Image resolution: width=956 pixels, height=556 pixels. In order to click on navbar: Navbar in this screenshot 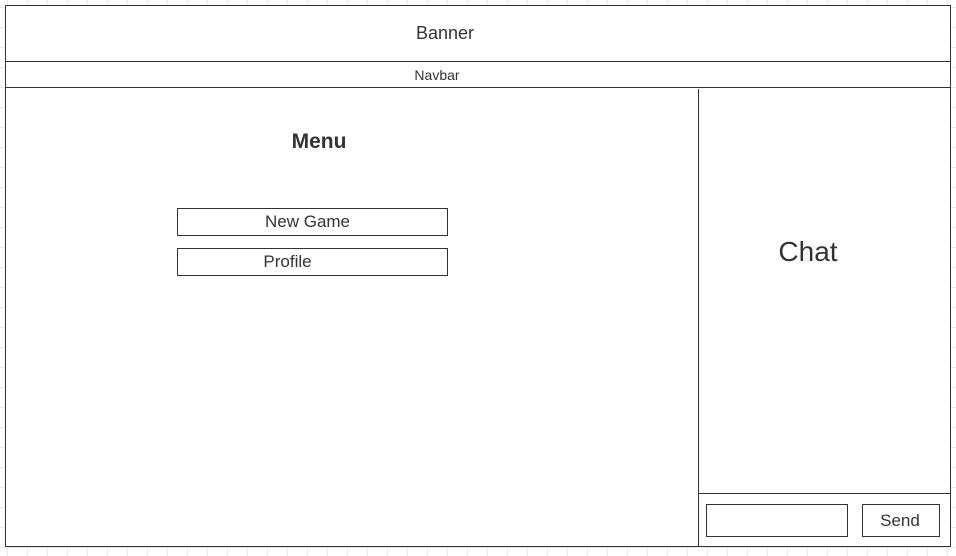, I will do `click(478, 75)`.